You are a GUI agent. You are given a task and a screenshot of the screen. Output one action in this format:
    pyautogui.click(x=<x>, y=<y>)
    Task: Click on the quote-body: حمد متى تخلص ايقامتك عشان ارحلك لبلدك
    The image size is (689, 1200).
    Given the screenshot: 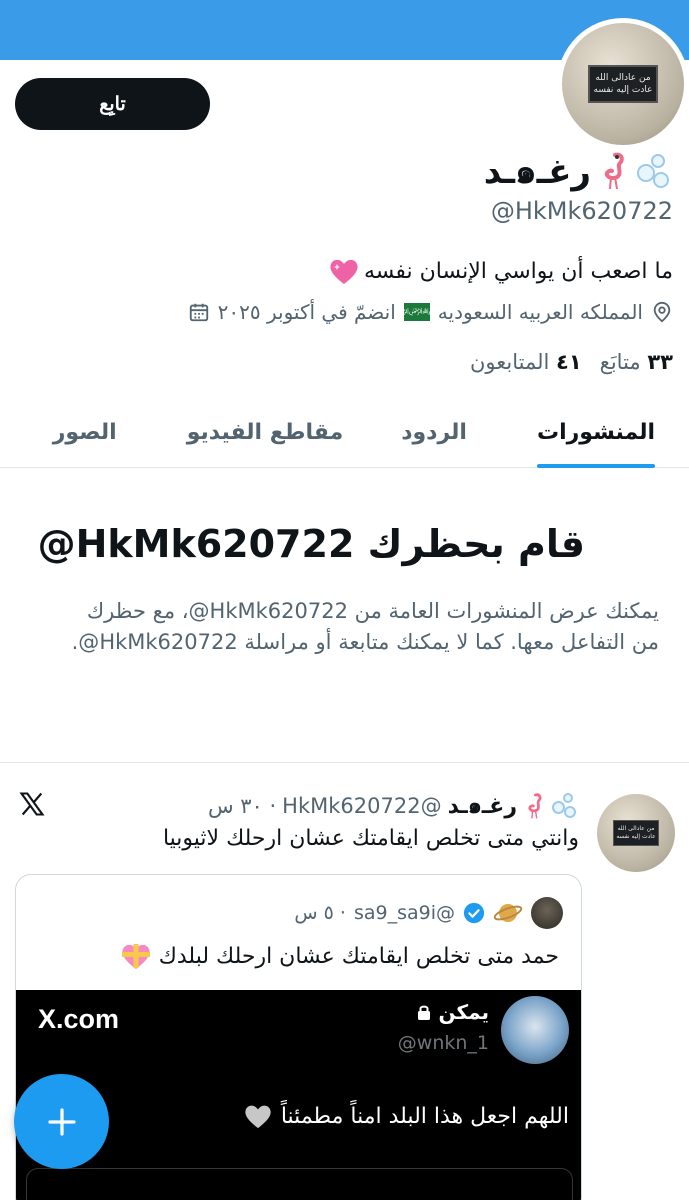 What is the action you would take?
    pyautogui.click(x=339, y=956)
    